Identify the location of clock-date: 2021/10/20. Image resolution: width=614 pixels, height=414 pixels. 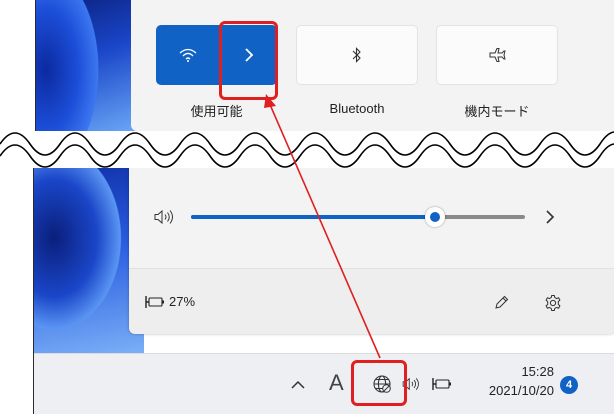
(521, 390).